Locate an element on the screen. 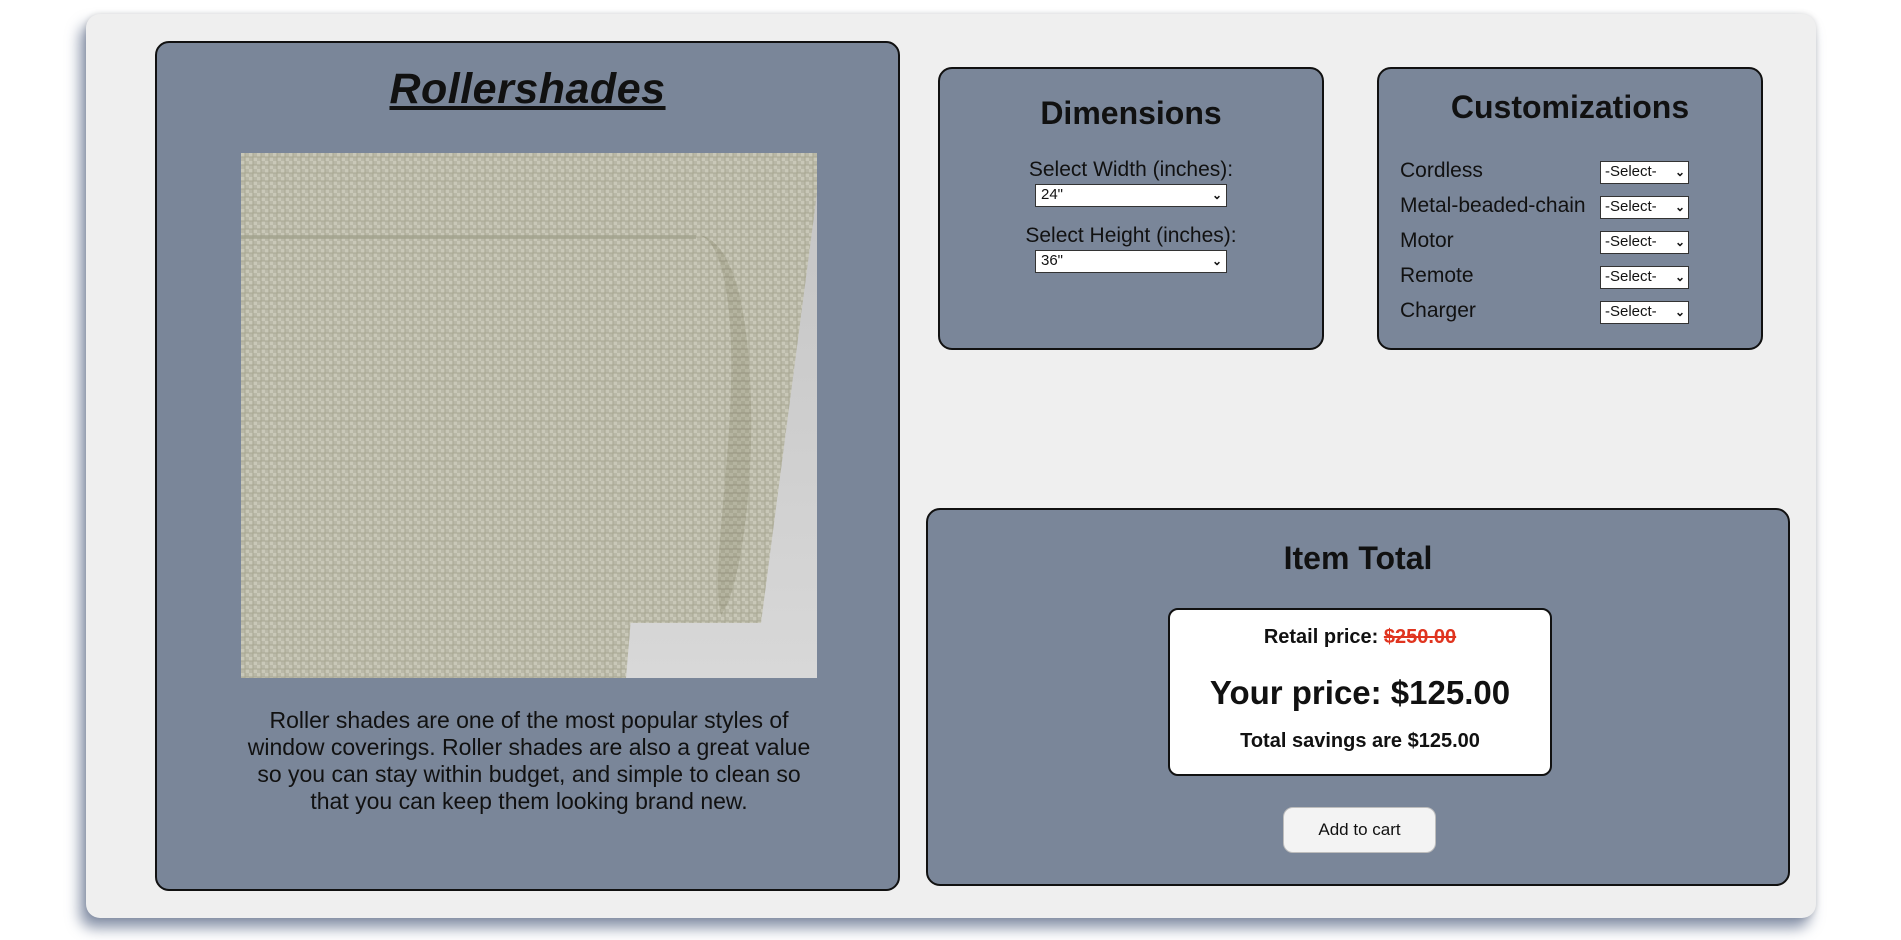 The image size is (1901, 940). metal-beaded-chain-select: -Select- ⌄ is located at coordinates (1644, 207).